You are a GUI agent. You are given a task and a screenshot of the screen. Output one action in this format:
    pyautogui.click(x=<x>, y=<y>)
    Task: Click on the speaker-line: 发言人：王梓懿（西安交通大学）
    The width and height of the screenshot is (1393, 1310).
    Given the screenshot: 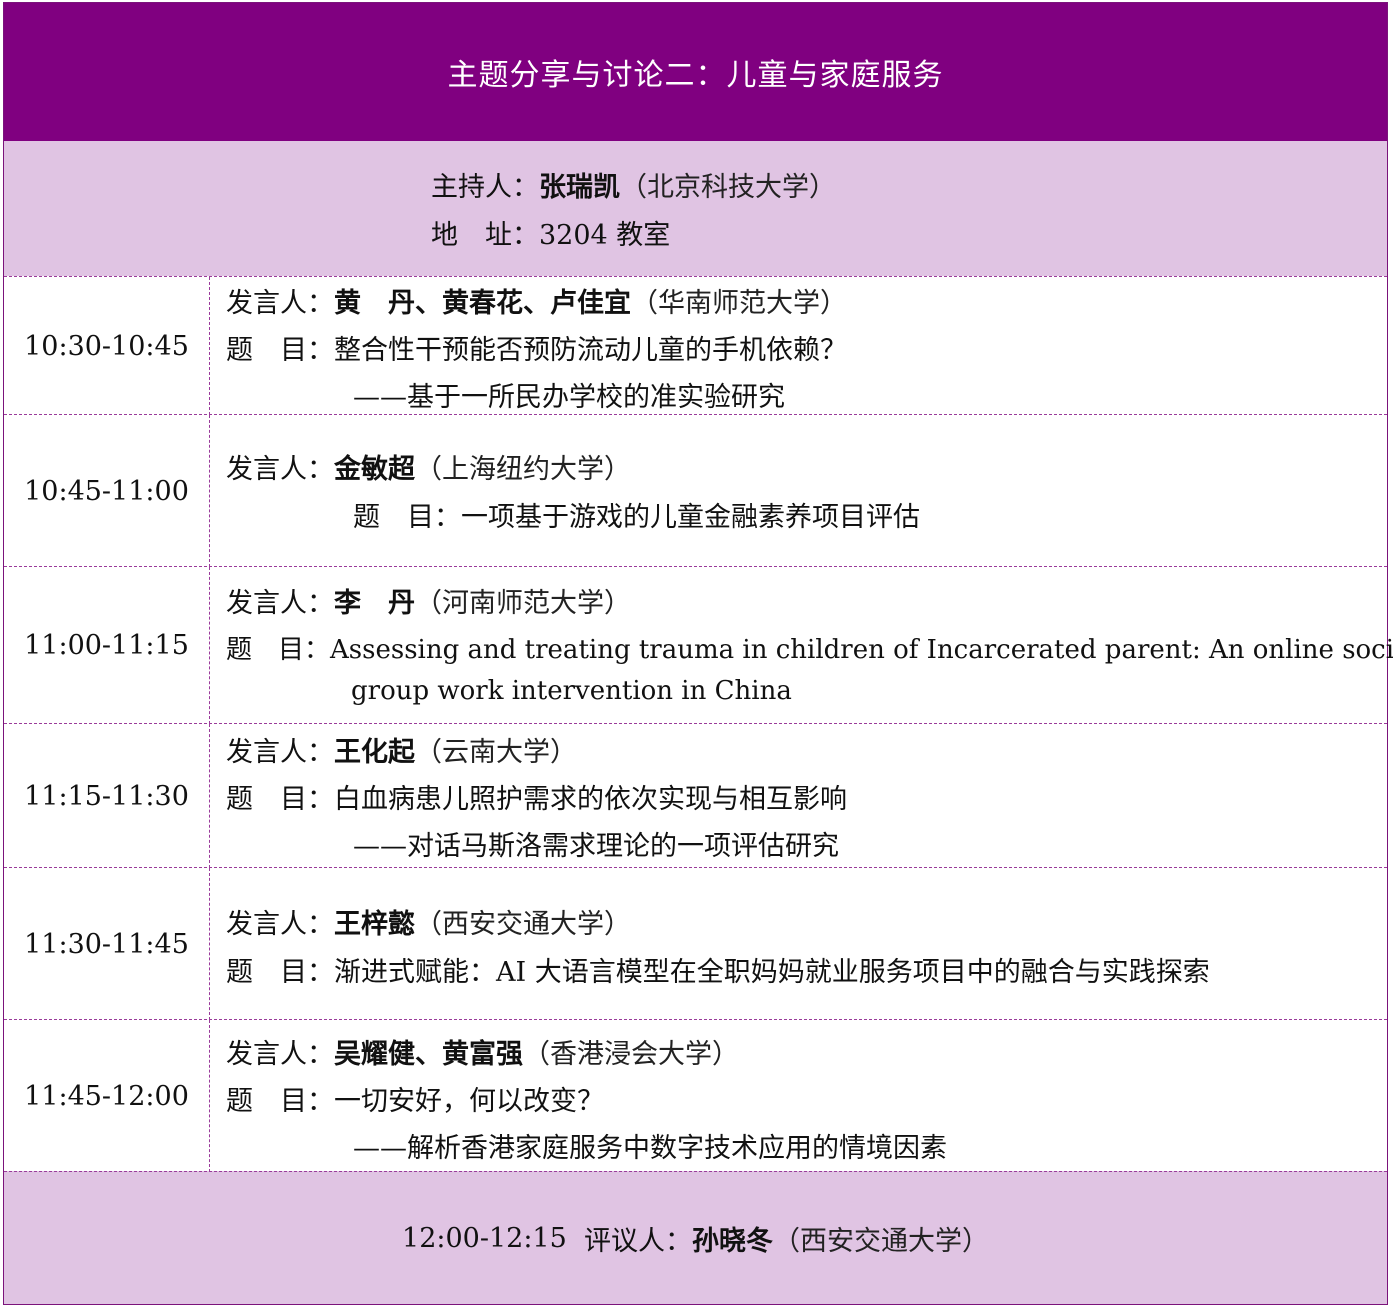 What is the action you would take?
    pyautogui.click(x=428, y=921)
    